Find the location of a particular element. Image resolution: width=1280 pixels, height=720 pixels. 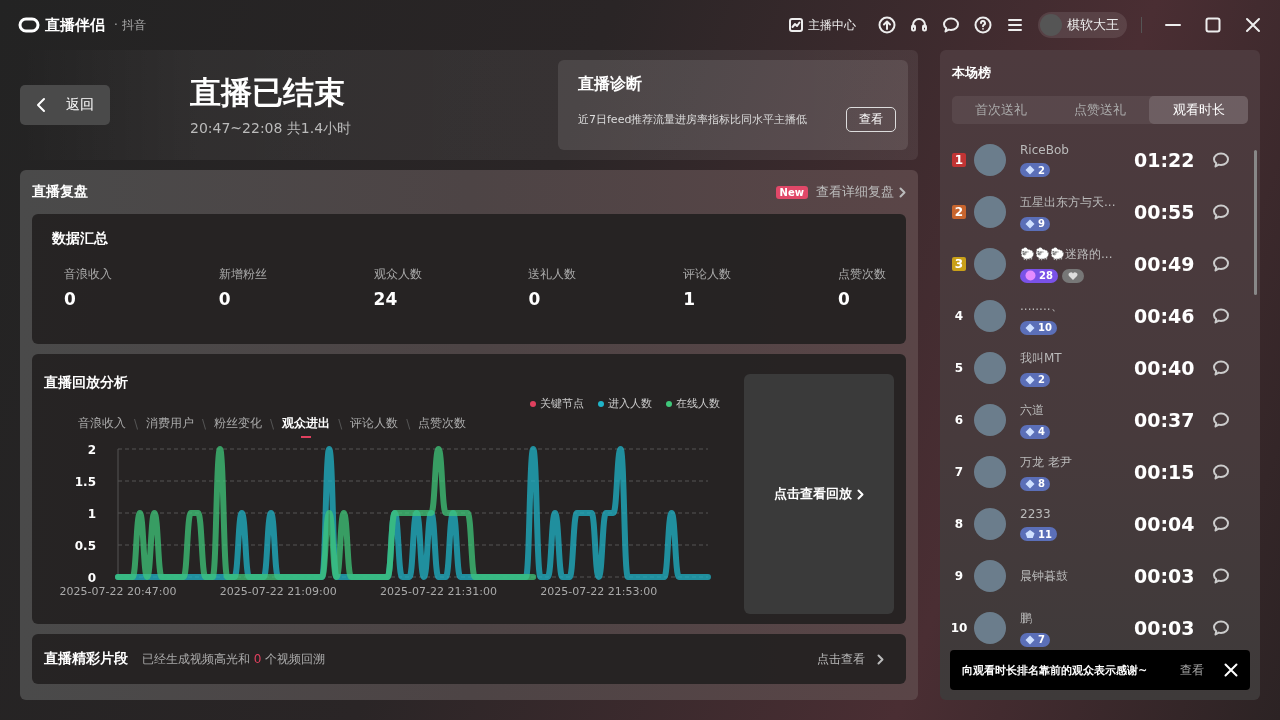

level-badge: 8 is located at coordinates (1035, 483).